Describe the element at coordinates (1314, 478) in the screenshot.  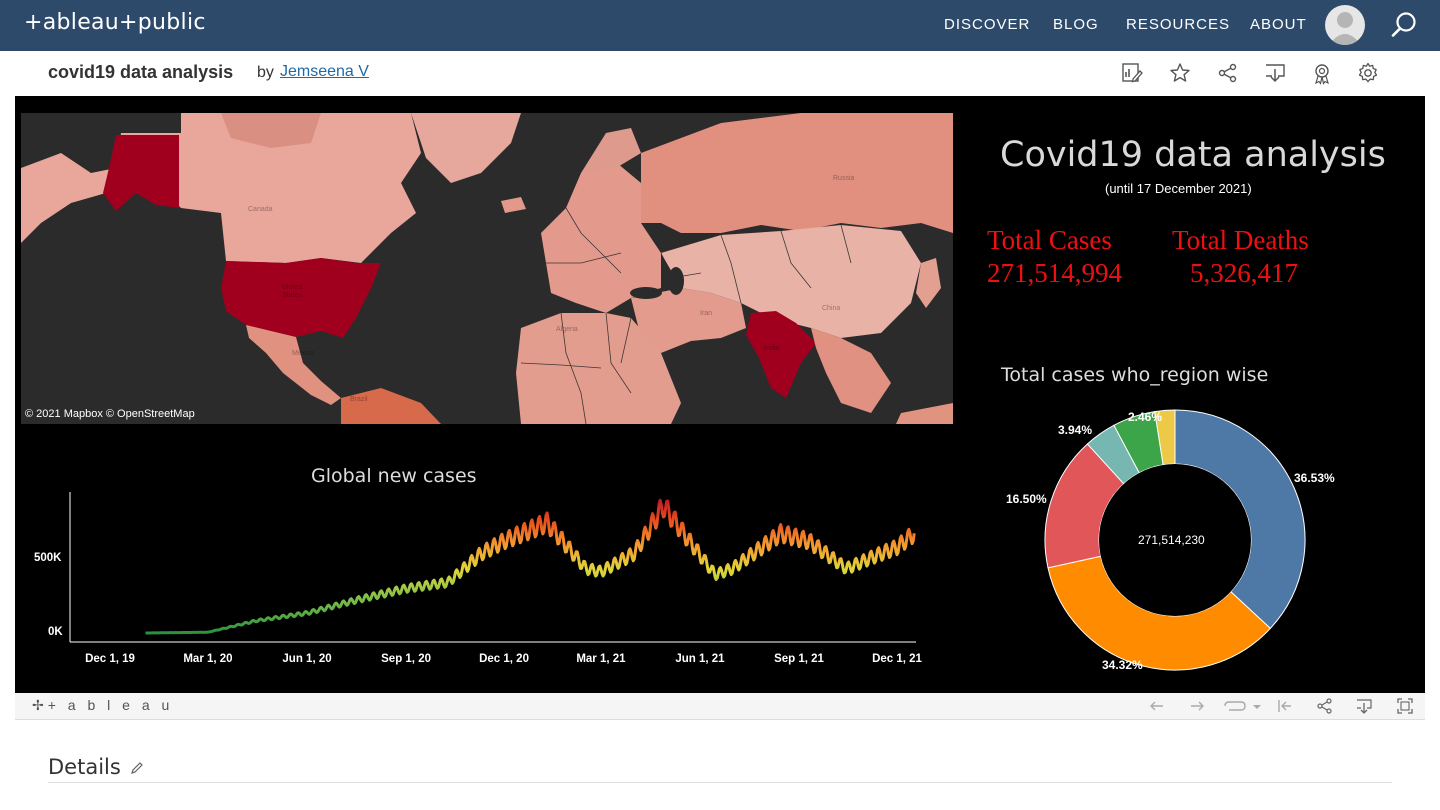
I see `donut-label-1: 36.53%` at that location.